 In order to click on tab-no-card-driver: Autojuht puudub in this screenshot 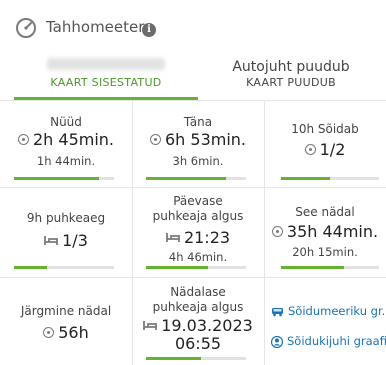, I will do `click(291, 67)`.